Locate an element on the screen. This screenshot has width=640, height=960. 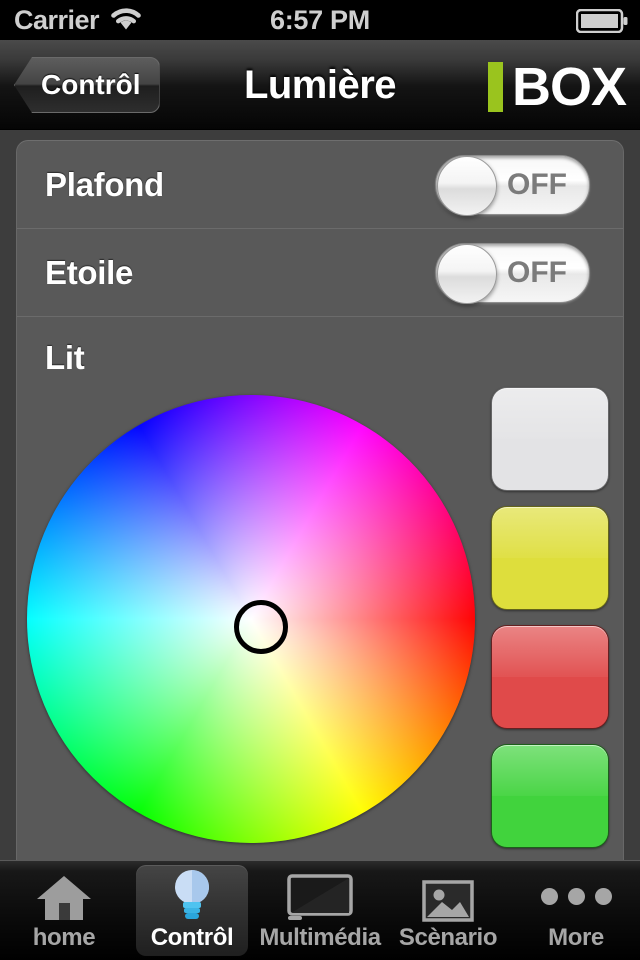
color-swatch-list is located at coordinates (550, 623).